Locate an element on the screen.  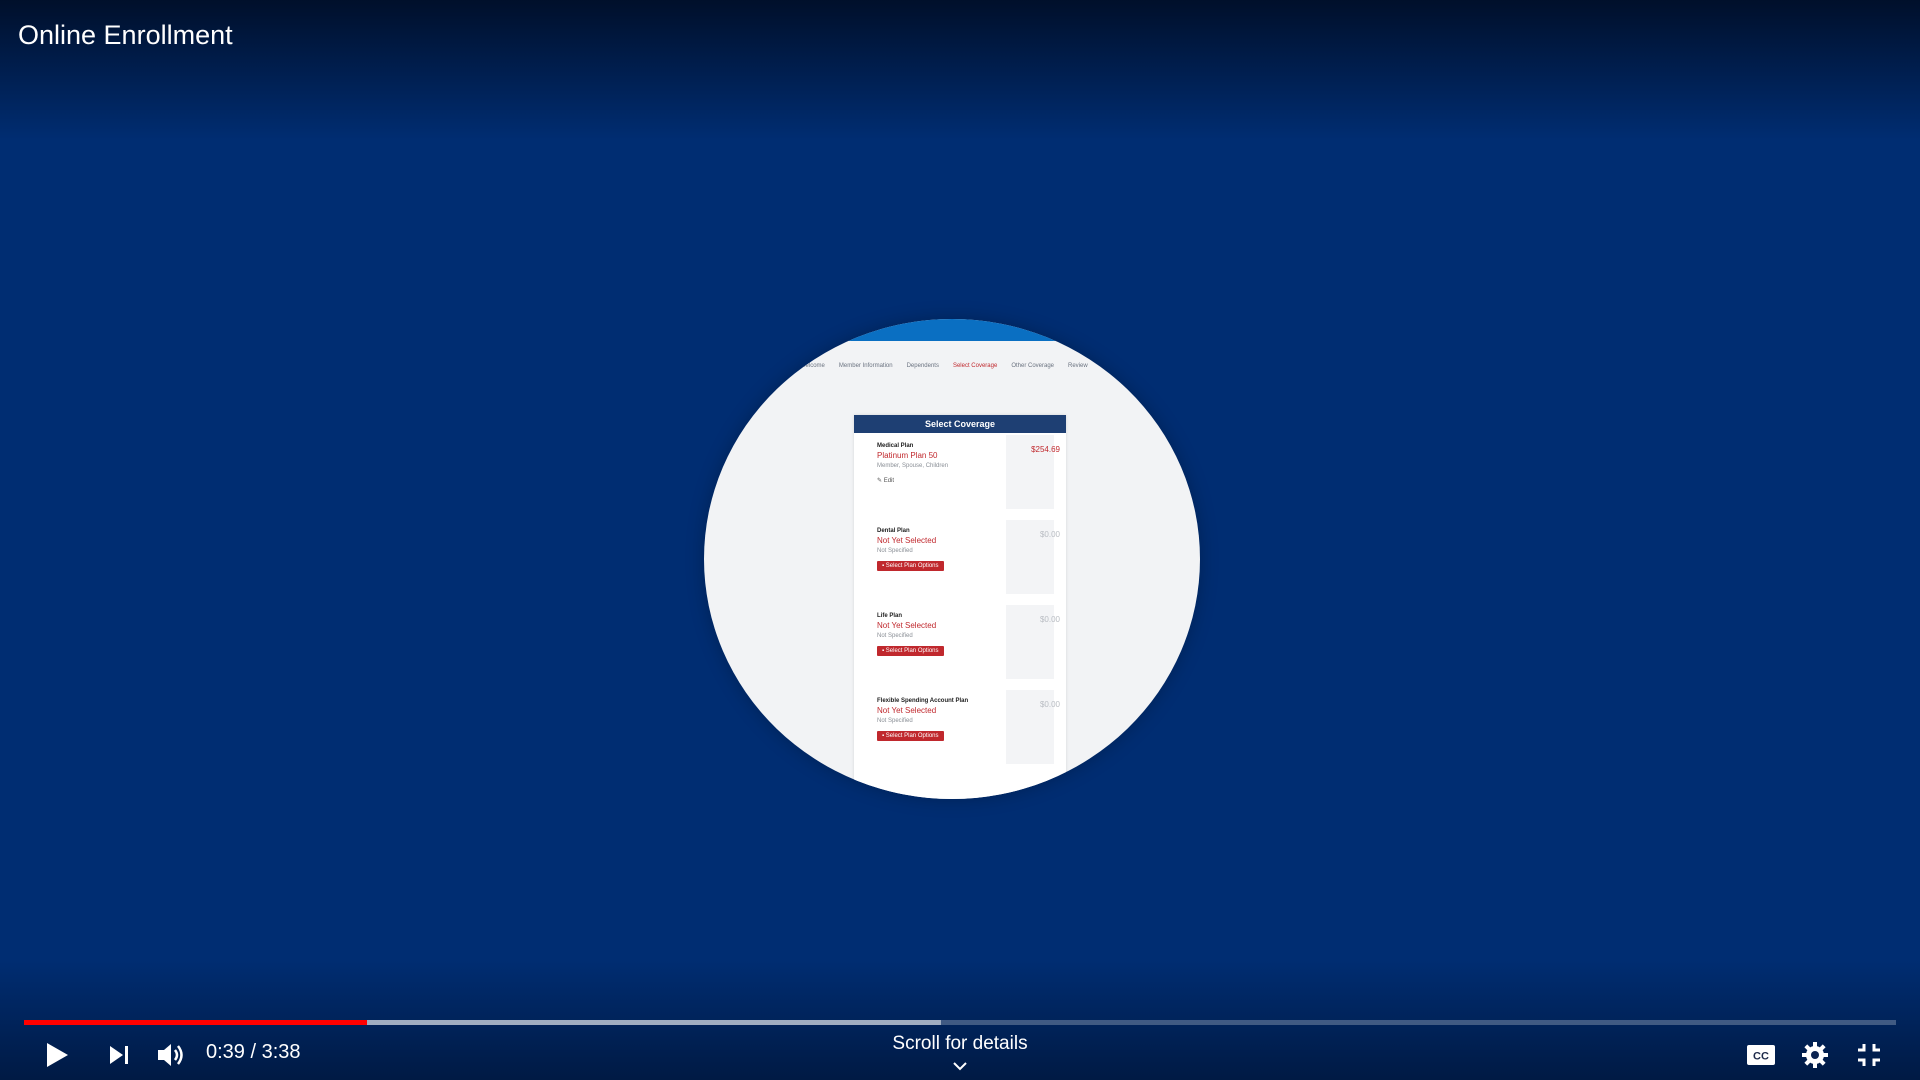
next-icon is located at coordinates (119, 1055).